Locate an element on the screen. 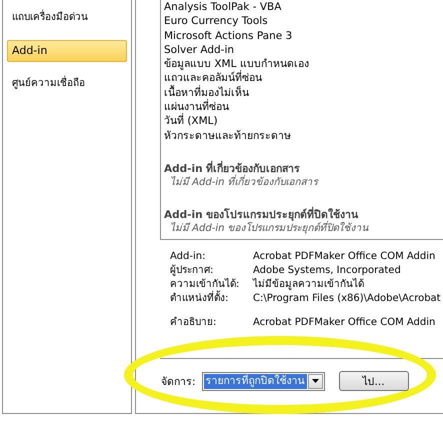 This screenshot has height=426, width=443. detail-value: C:\Program Files (x86)\Adobe\Acrobat is located at coordinates (347, 299).